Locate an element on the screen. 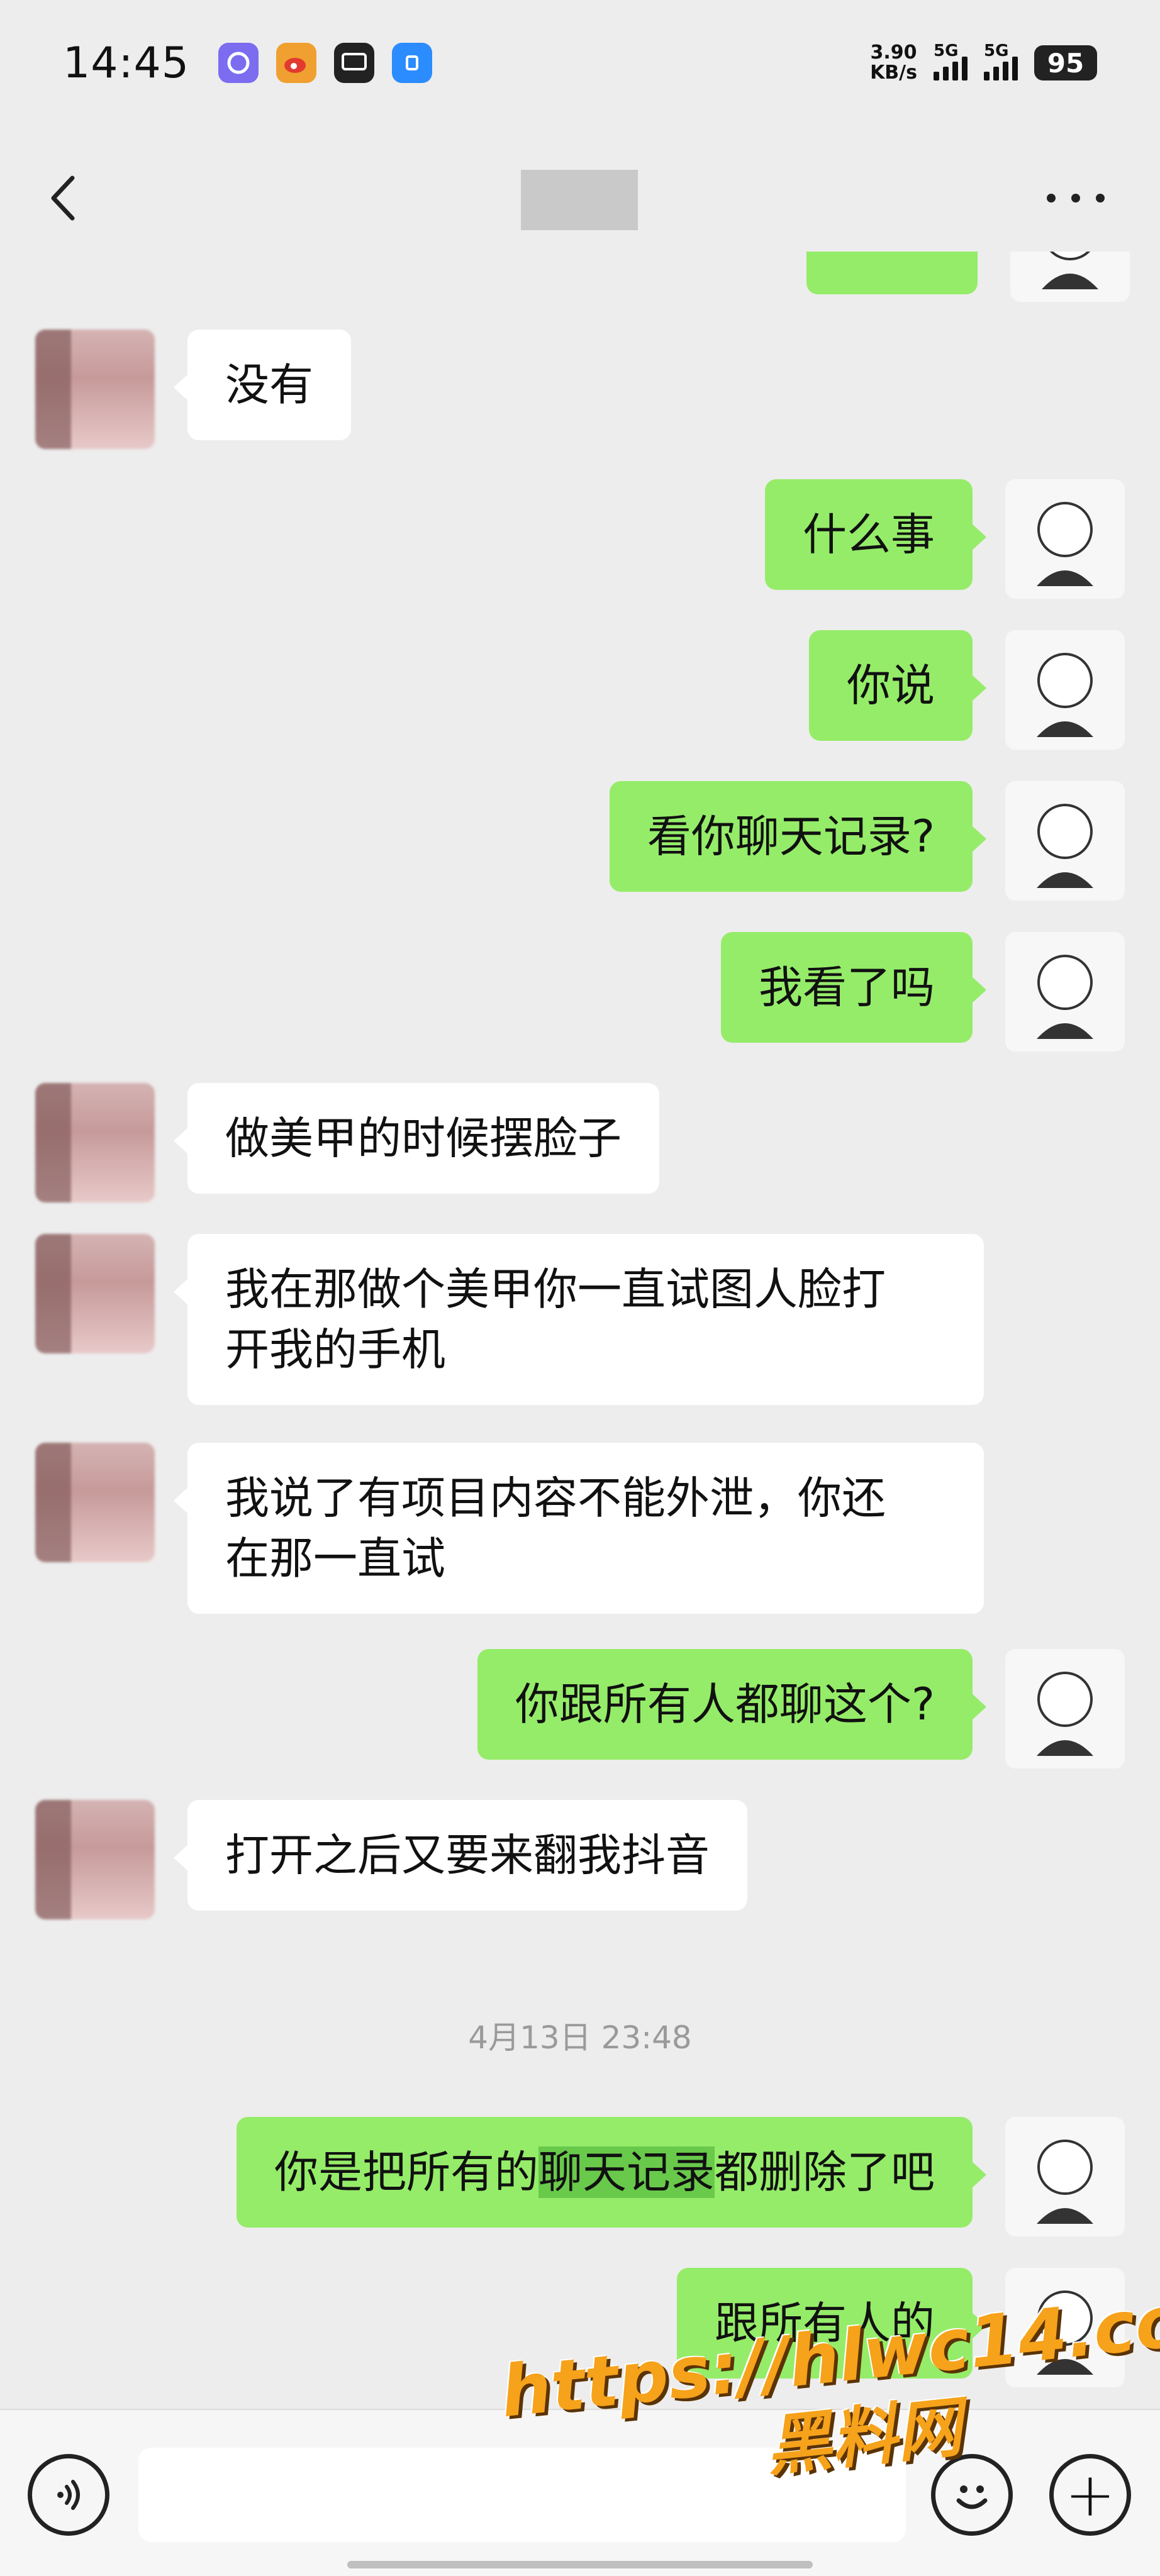 The height and width of the screenshot is (2576, 1160). message-row: 你说 is located at coordinates (967, 690).